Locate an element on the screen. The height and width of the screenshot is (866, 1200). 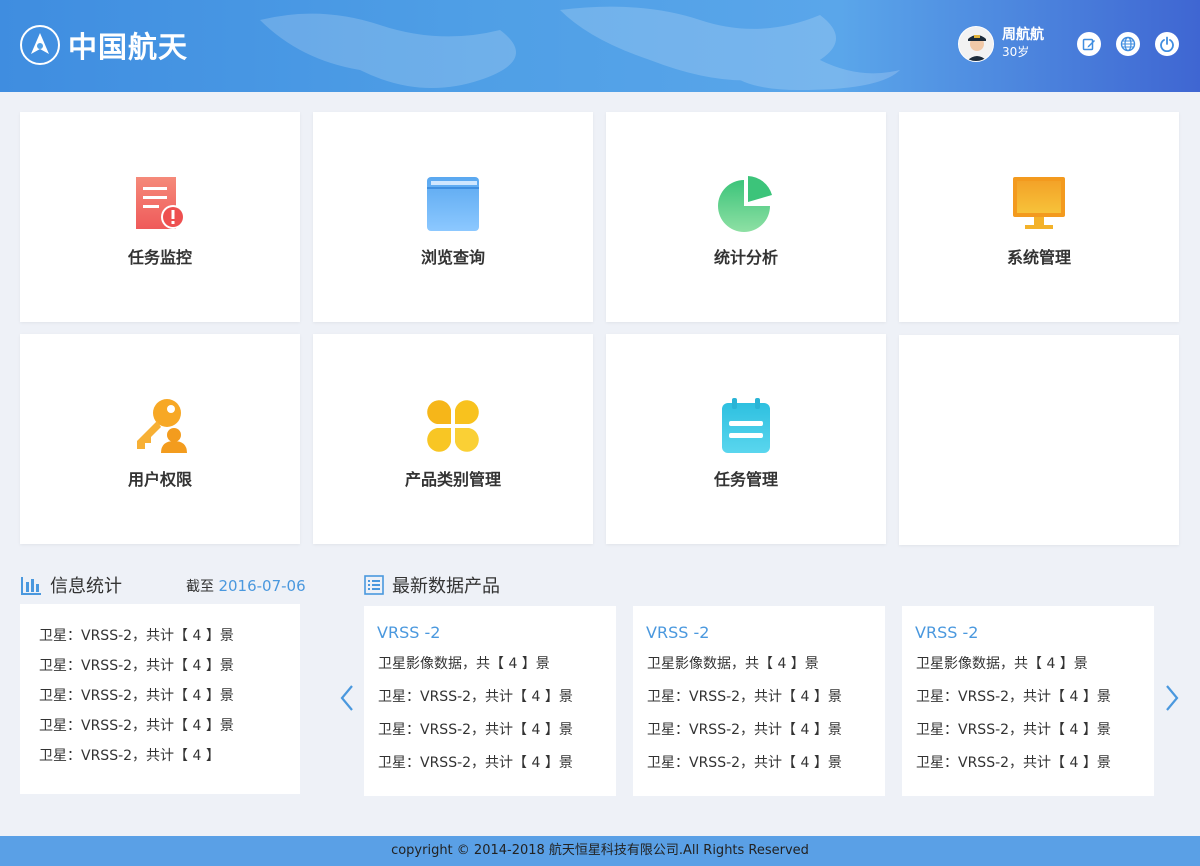
globe-icon is located at coordinates (1128, 44).